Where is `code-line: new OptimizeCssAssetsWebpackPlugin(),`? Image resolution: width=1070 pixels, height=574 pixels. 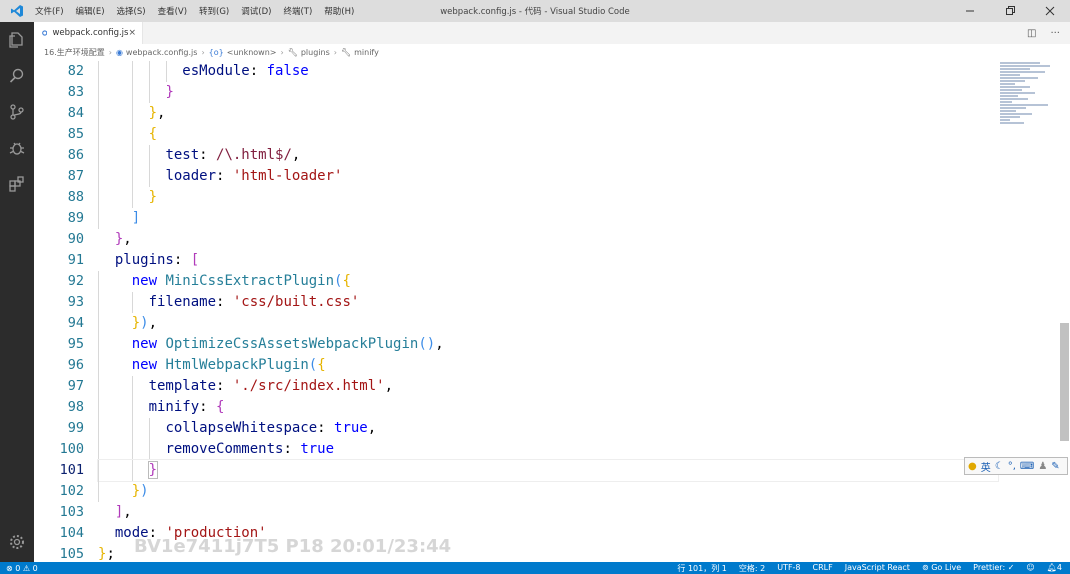
code-line: new OptimizeCssAssetsWebpackPlugin(), is located at coordinates (548, 344).